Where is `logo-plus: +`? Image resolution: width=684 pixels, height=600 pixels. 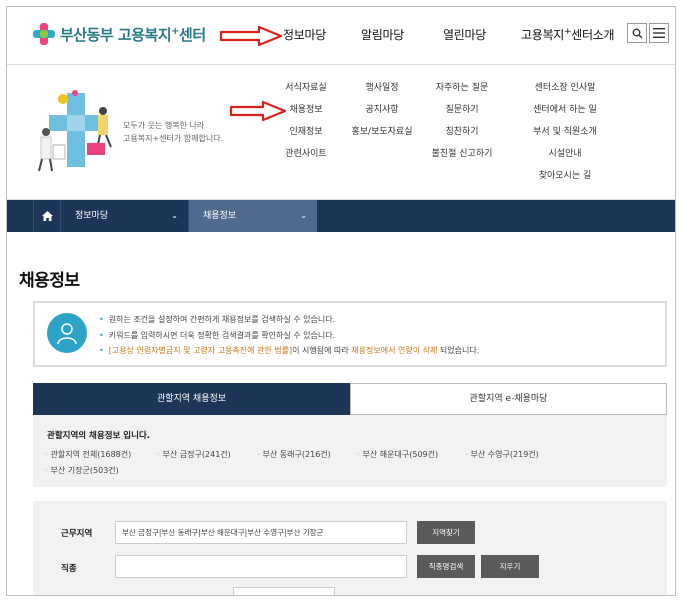 logo-plus: + is located at coordinates (175, 31).